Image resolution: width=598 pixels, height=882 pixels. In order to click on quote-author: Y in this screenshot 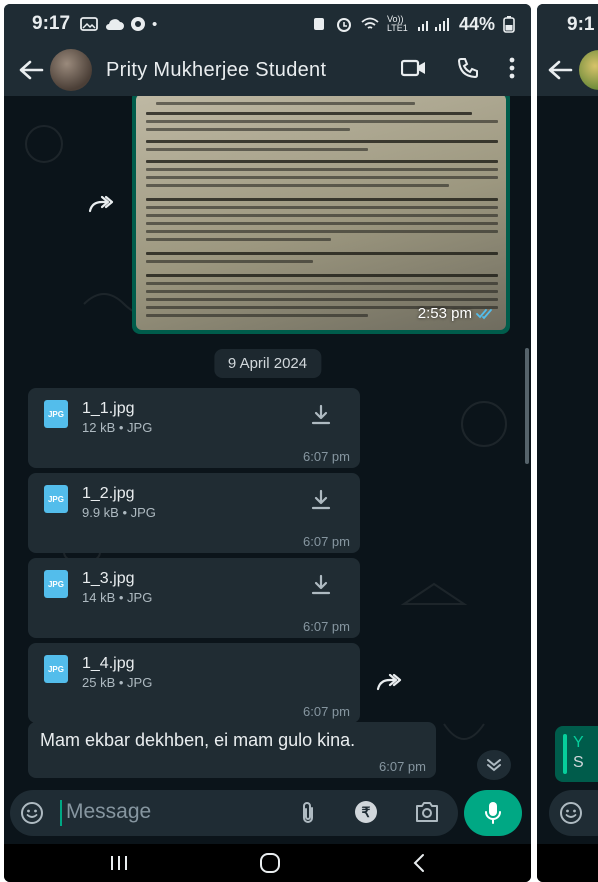, I will do `click(578, 742)`.